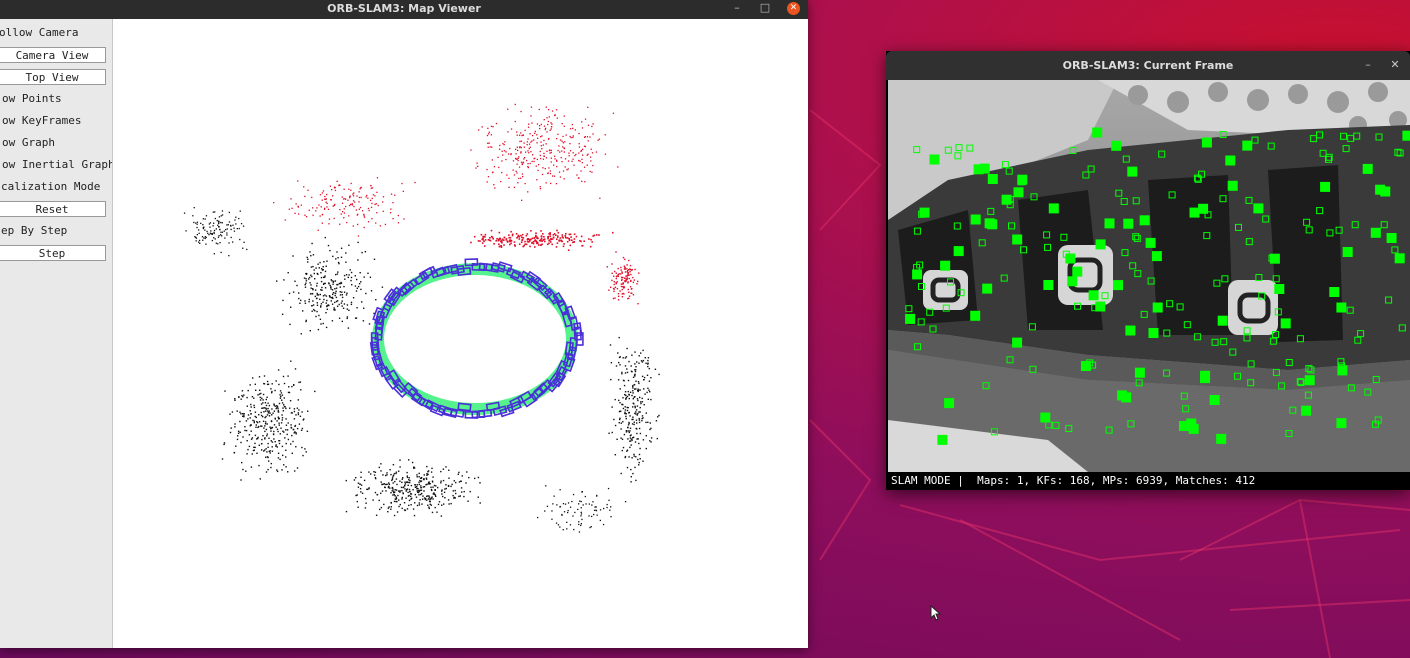  What do you see at coordinates (57, 165) in the screenshot?
I see `show-inertial-graph-checkbox: ow Inertial Graph` at bounding box center [57, 165].